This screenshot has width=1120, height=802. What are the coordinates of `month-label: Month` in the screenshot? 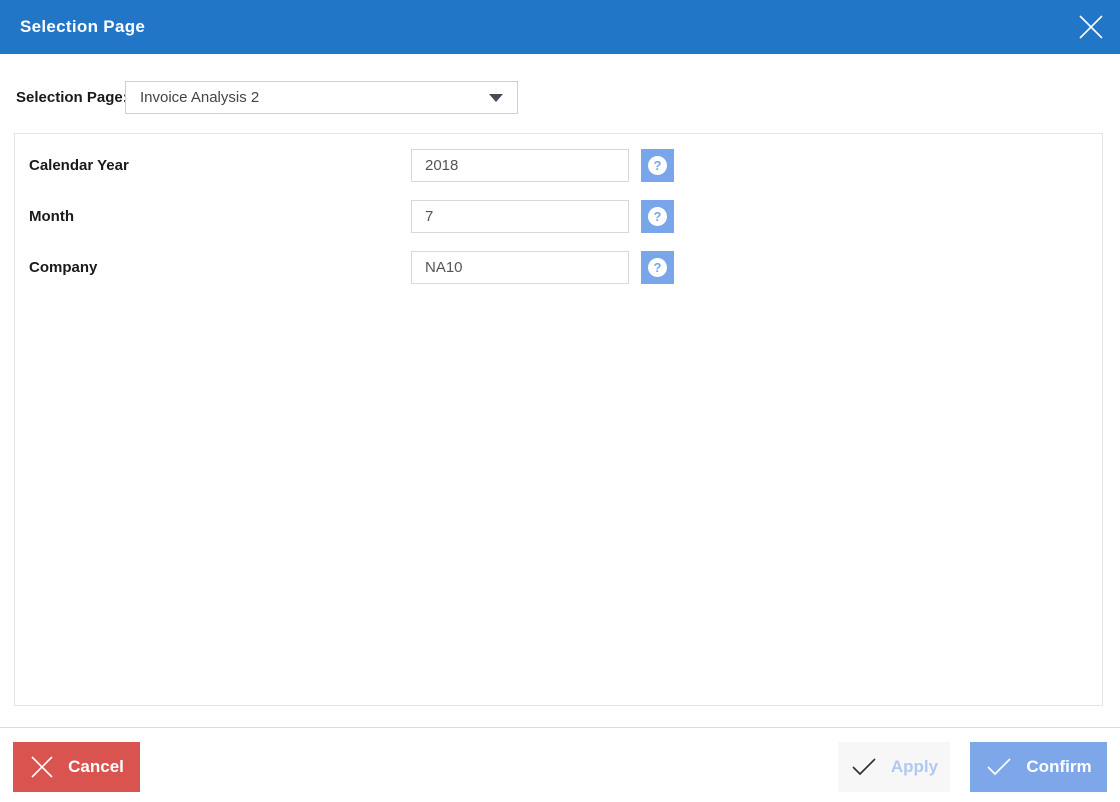 It's located at (51, 216).